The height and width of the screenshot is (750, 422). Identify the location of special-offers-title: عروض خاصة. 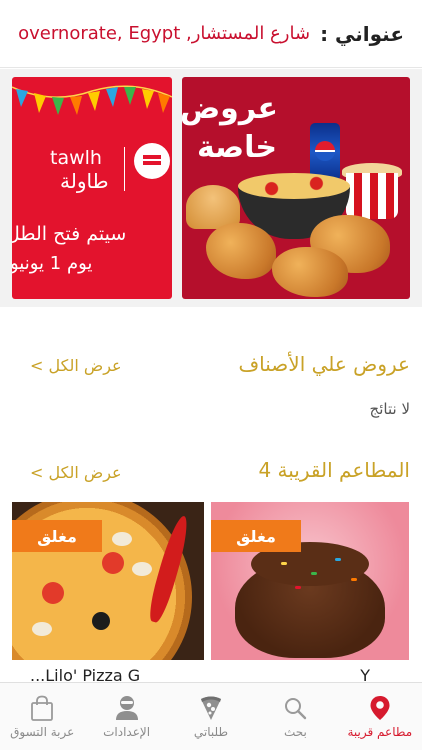
(230, 128).